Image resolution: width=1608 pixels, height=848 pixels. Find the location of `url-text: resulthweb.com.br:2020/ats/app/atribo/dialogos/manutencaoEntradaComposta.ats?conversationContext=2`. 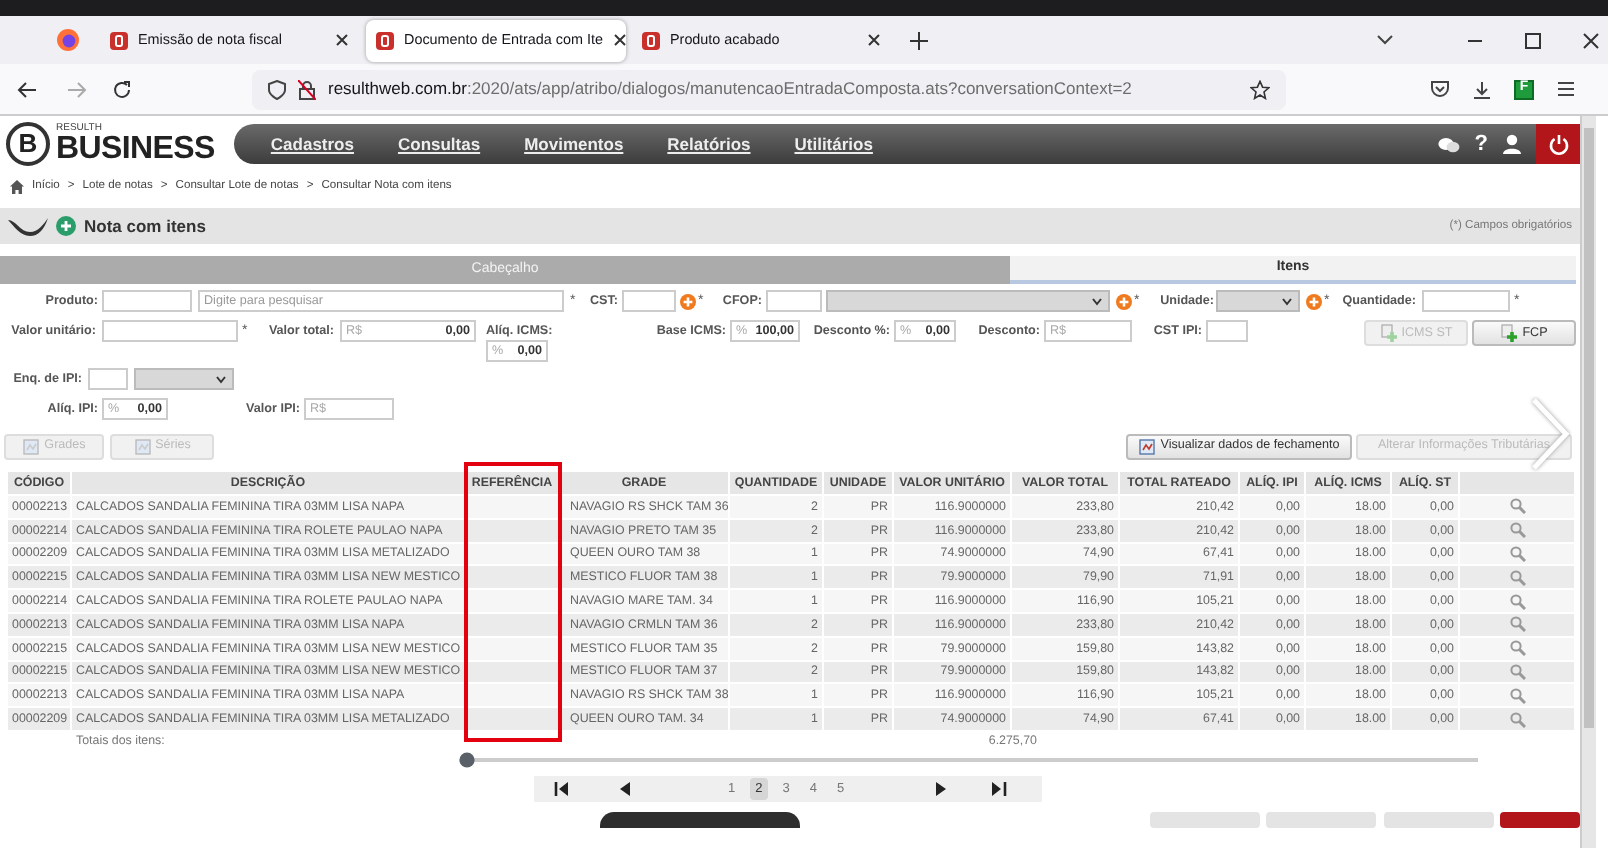

url-text: resulthweb.com.br:2020/ats/app/atribo/dialogos/manutencaoEntradaComposta.ats?conversationContext=2 is located at coordinates (730, 89).